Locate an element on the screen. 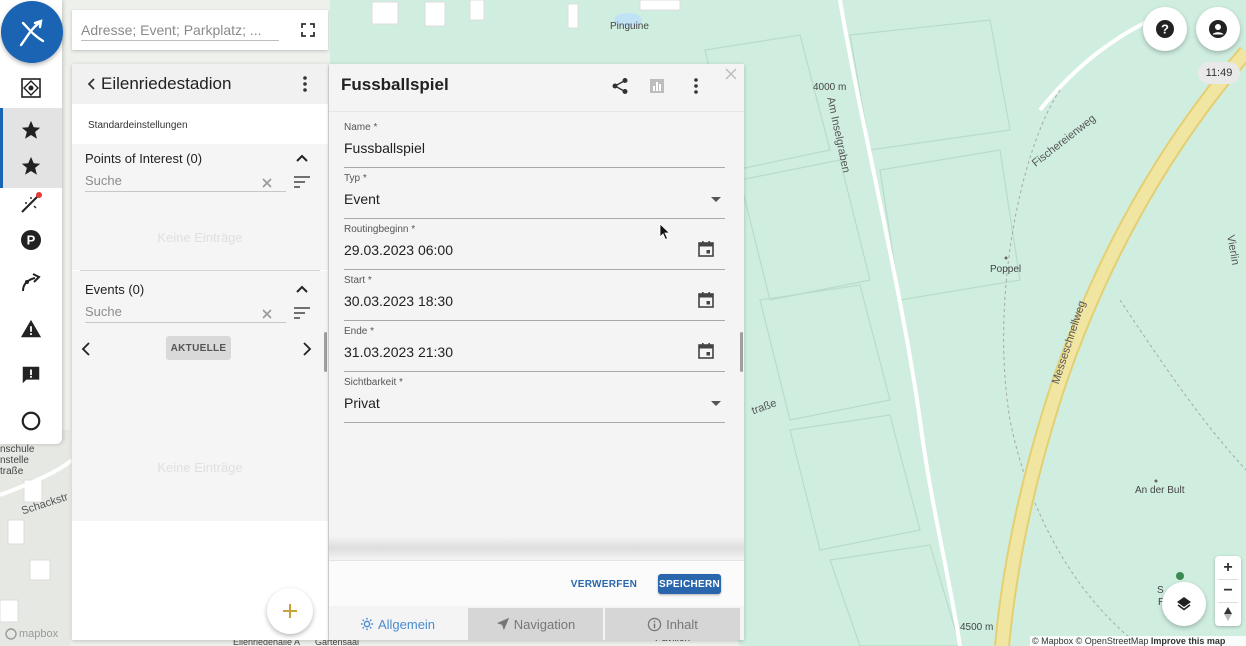  sidebar-item-circle is located at coordinates (31, 421).